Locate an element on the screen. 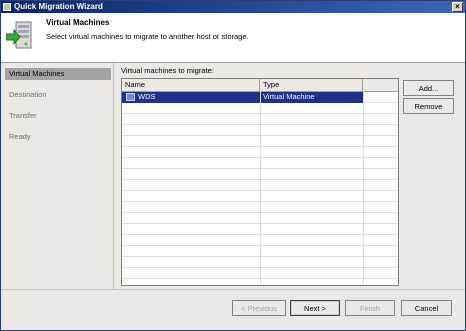 Image resolution: width=466 pixels, height=331 pixels. title-bar: Quick Migration Wizard × is located at coordinates (233, 7).